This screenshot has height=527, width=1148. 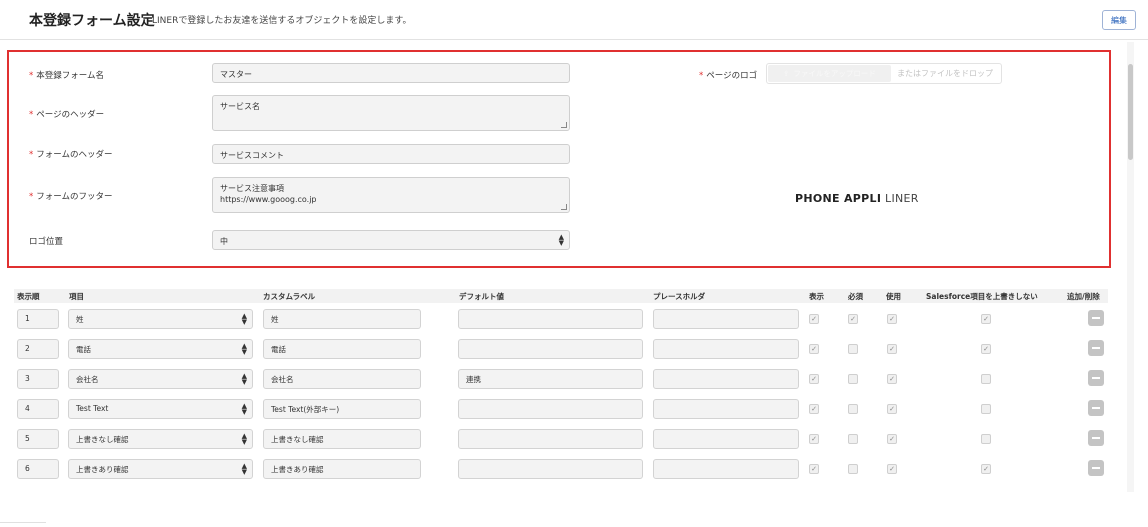 I want to click on col-display: 表示, so click(x=816, y=296).